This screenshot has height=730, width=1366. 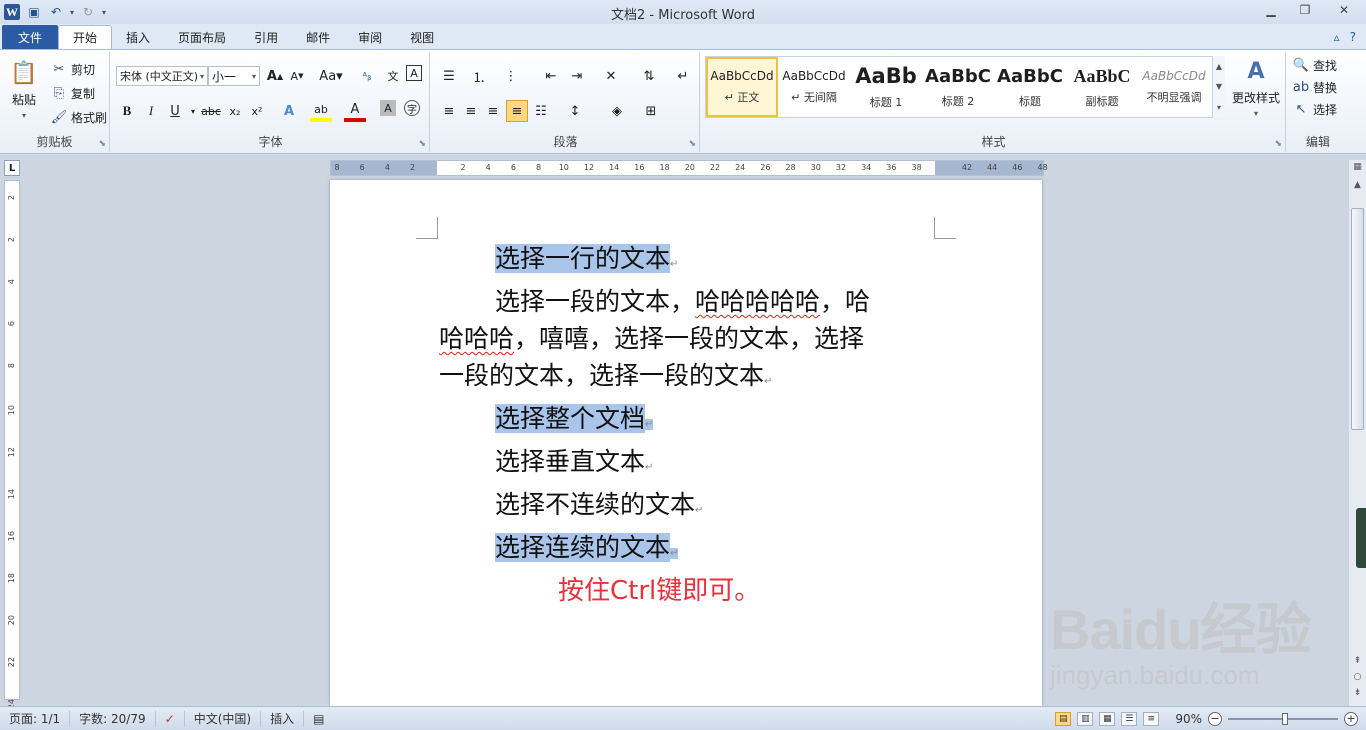 What do you see at coordinates (412, 108) in the screenshot?
I see `enclose-character-icon: 字` at bounding box center [412, 108].